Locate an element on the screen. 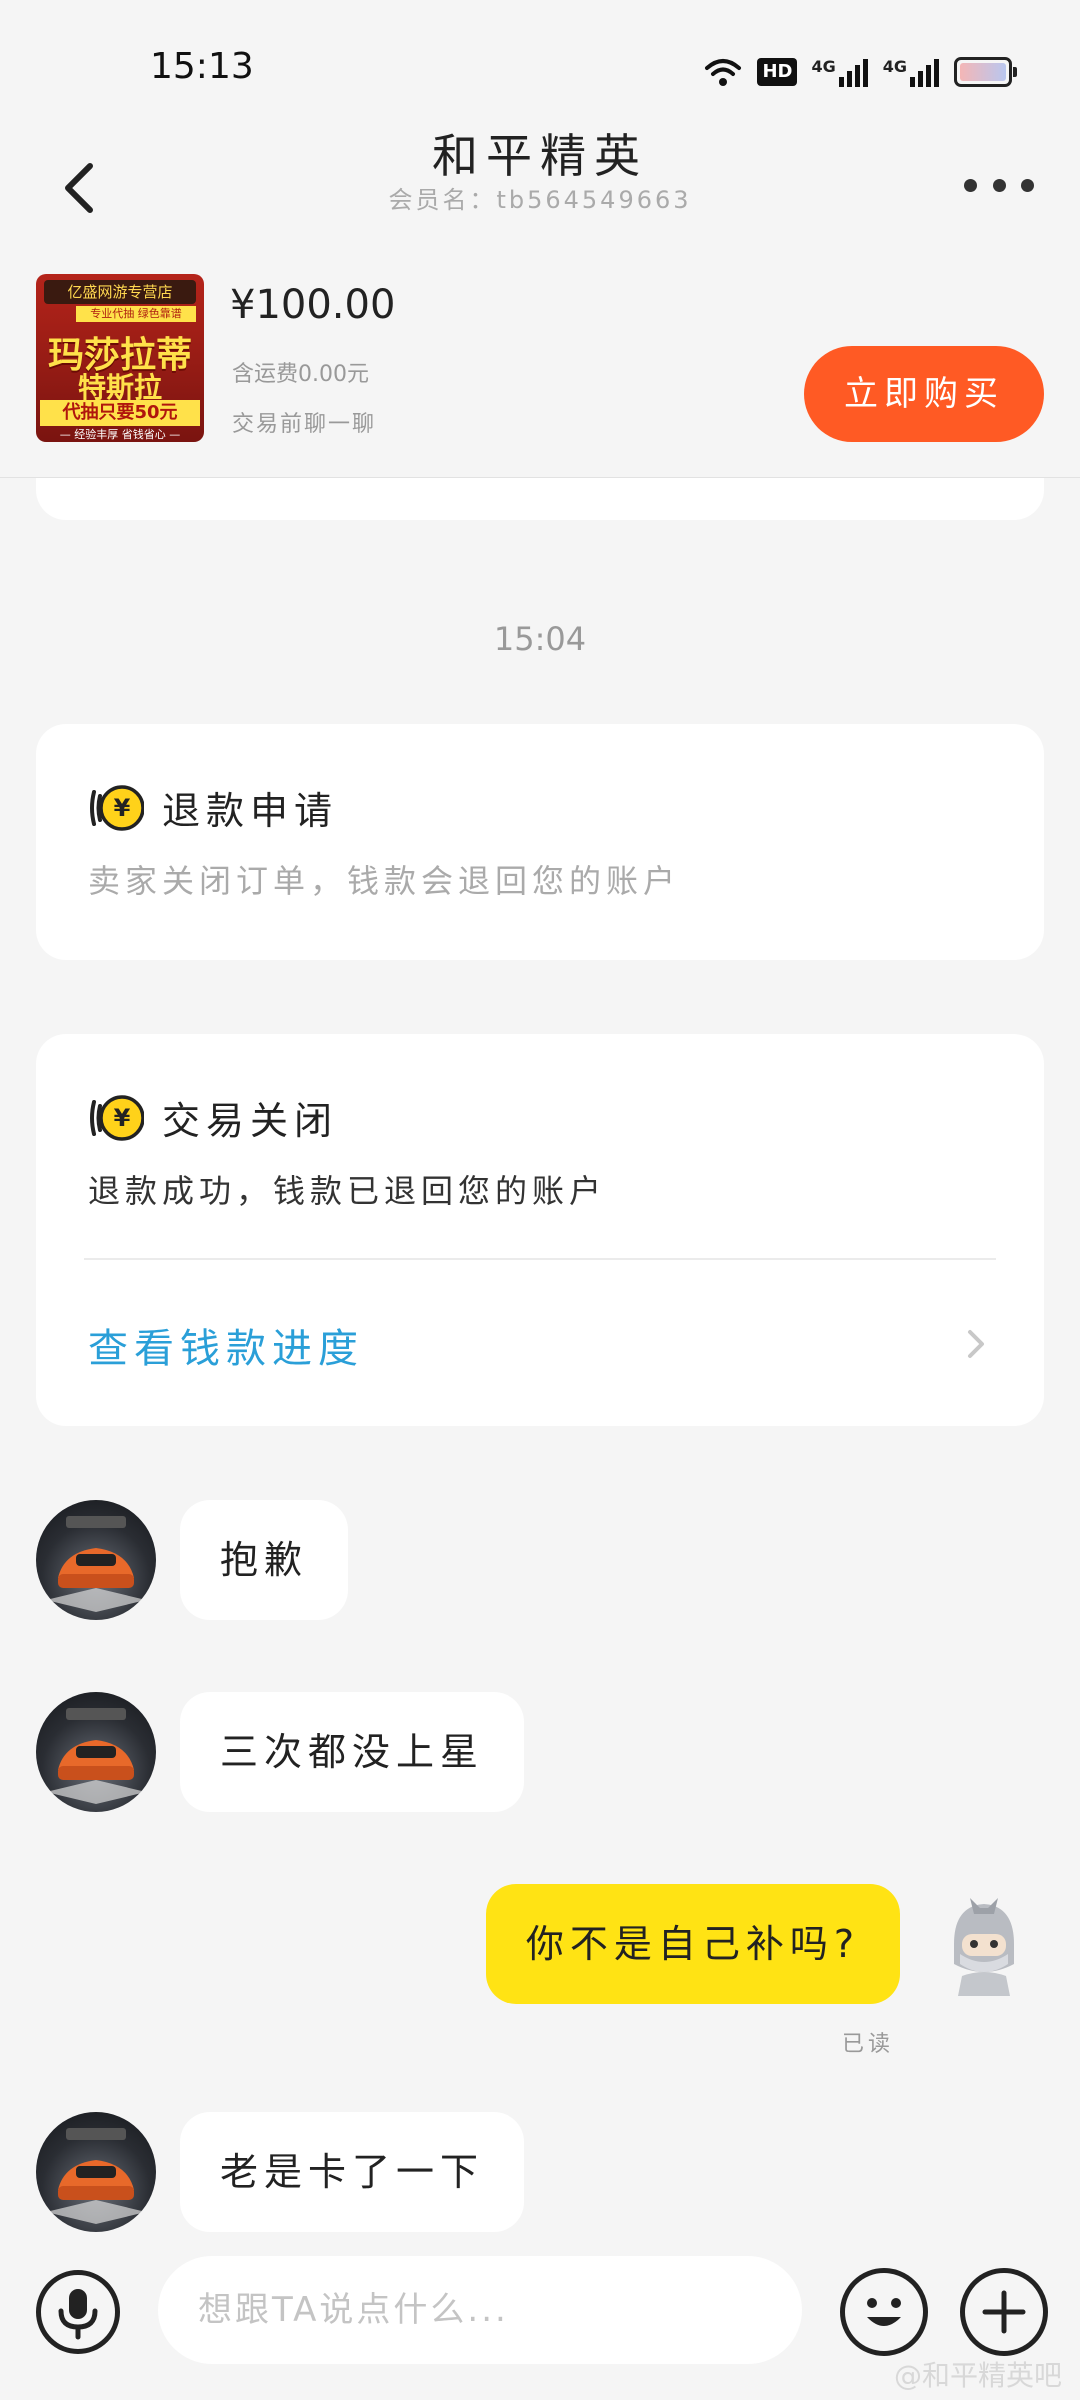 The width and height of the screenshot is (1080, 2400). ninja-avatar-image is located at coordinates (984, 1947).